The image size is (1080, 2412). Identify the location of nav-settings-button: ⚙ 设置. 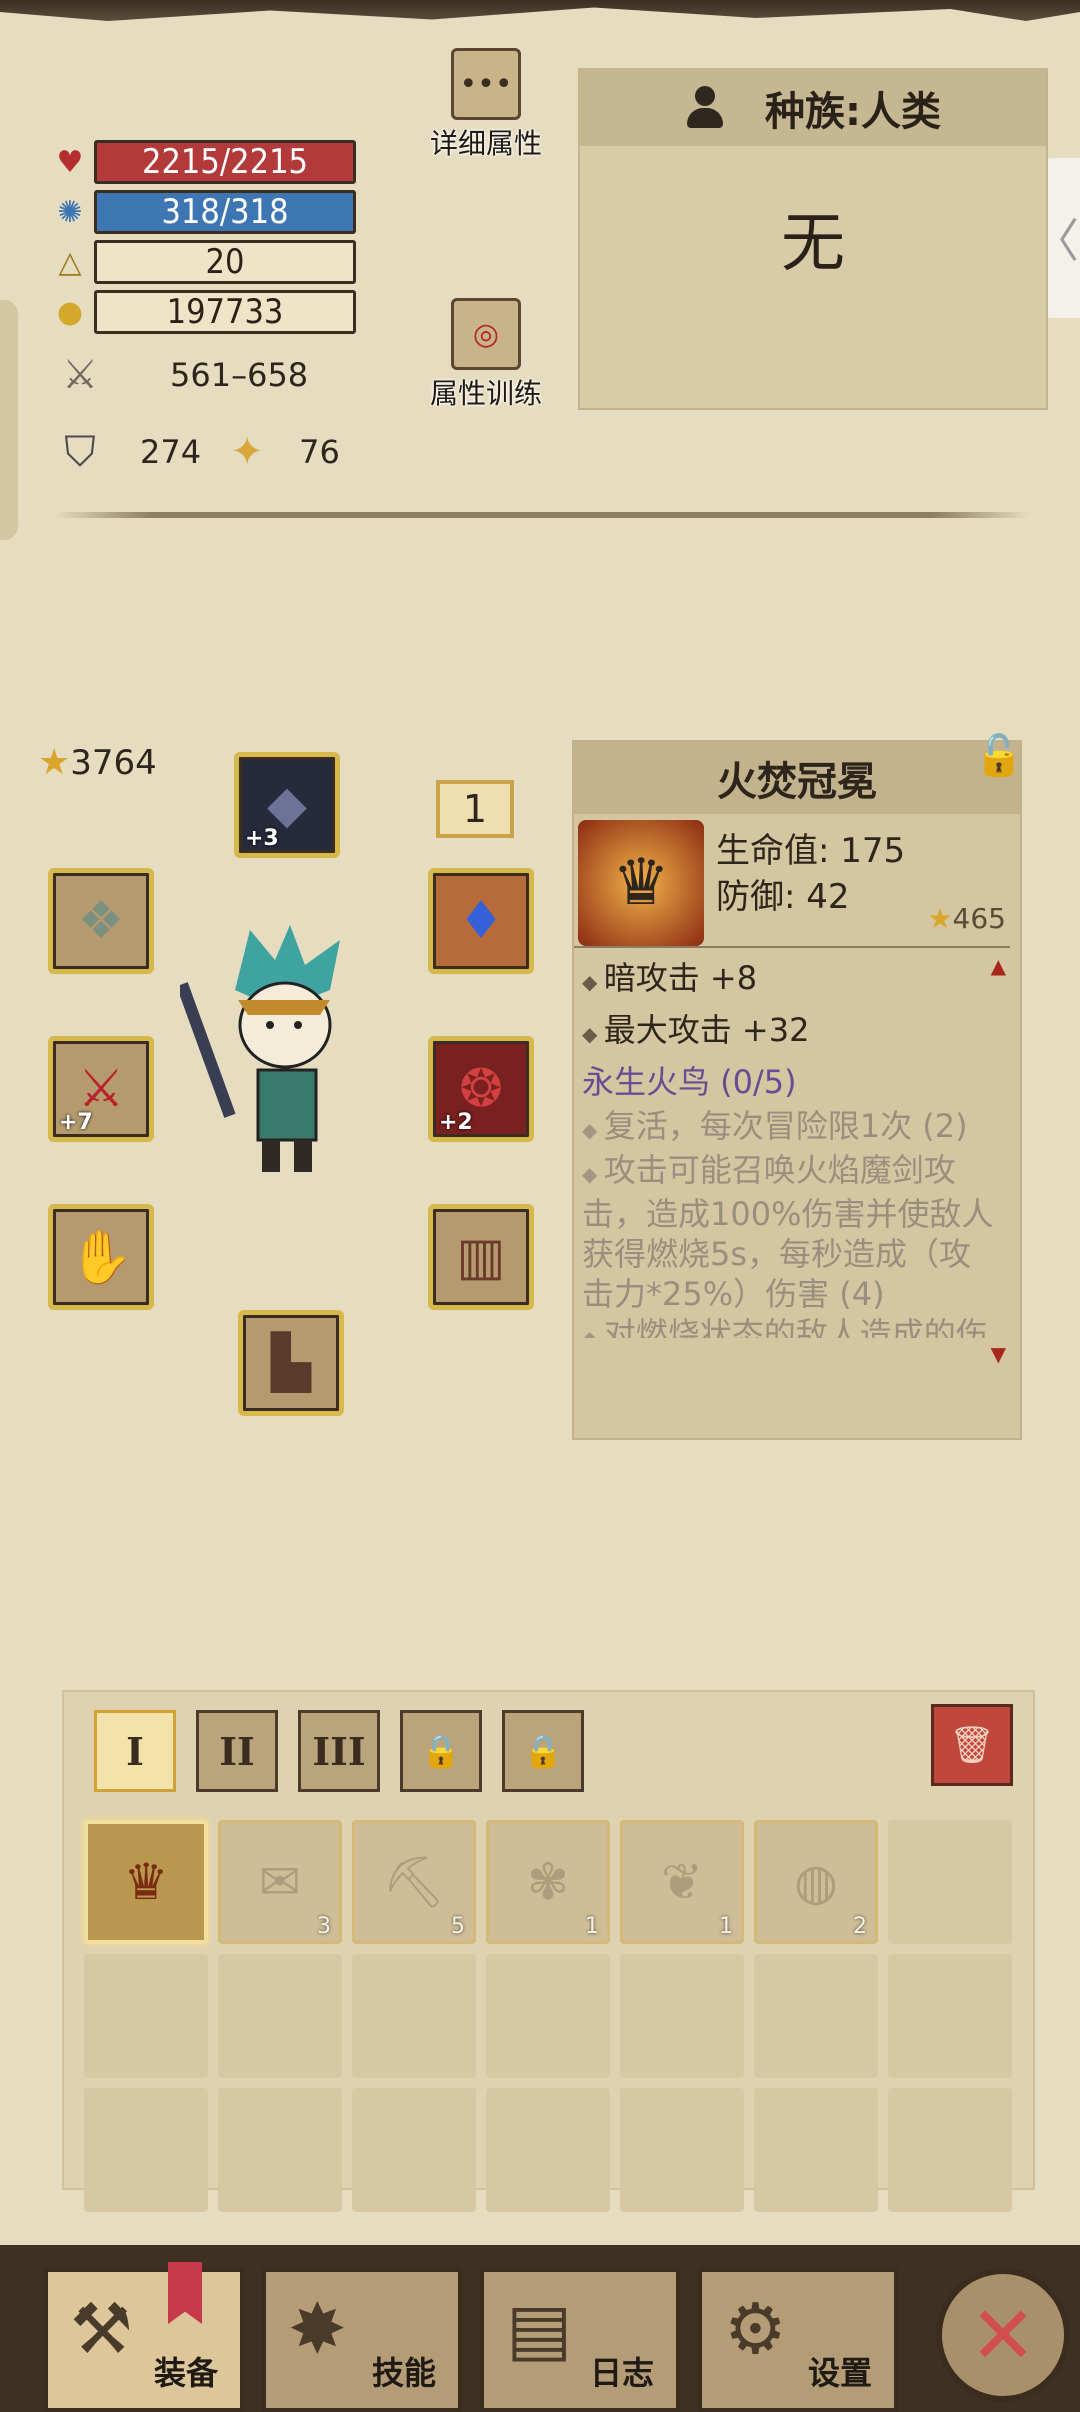
(798, 2340).